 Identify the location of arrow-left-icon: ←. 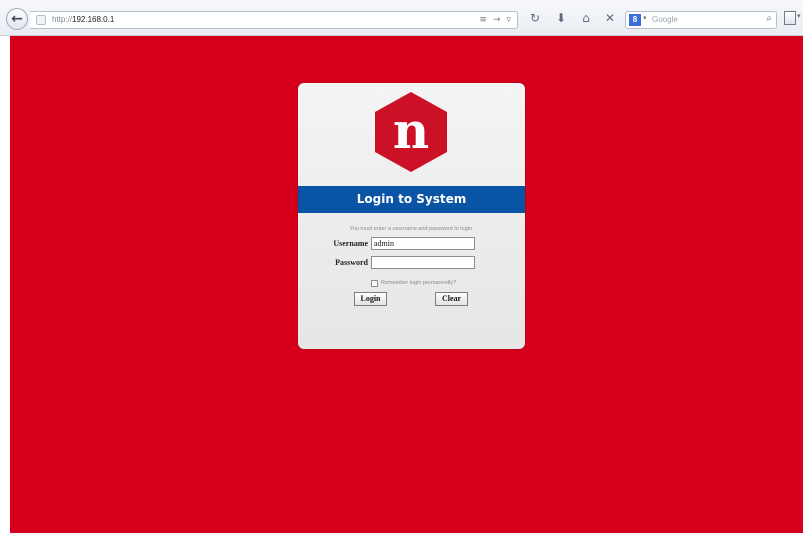
(17, 19).